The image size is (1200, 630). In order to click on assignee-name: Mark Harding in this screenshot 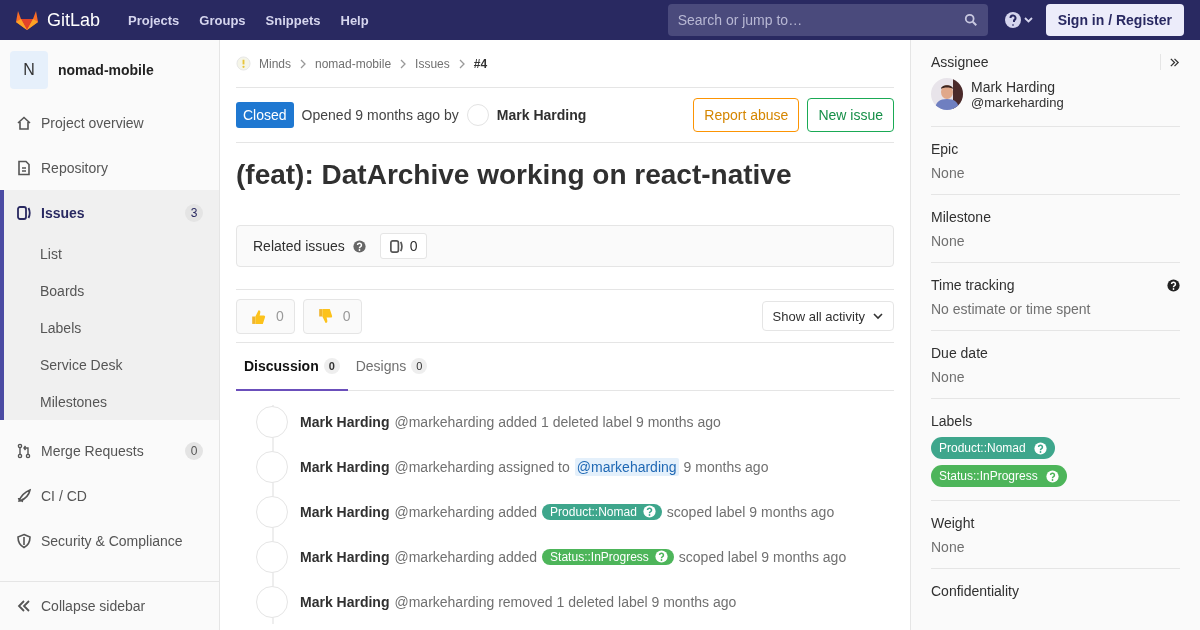, I will do `click(1017, 86)`.